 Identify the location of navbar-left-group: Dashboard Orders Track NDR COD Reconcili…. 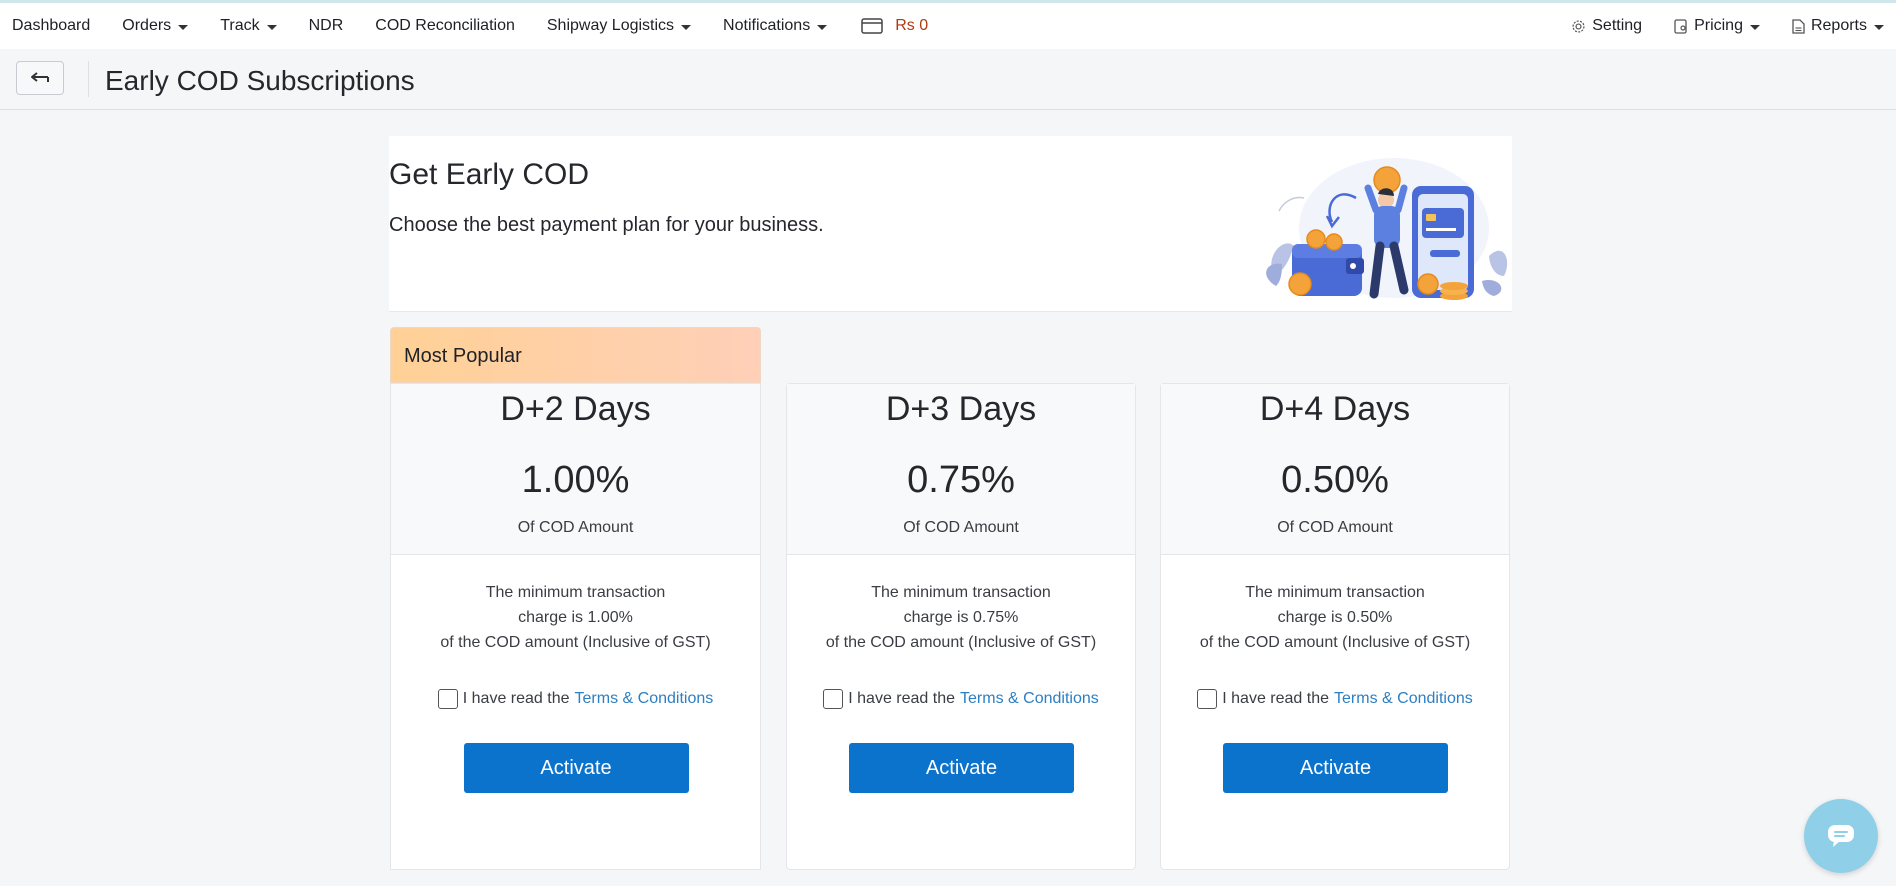
(486, 26).